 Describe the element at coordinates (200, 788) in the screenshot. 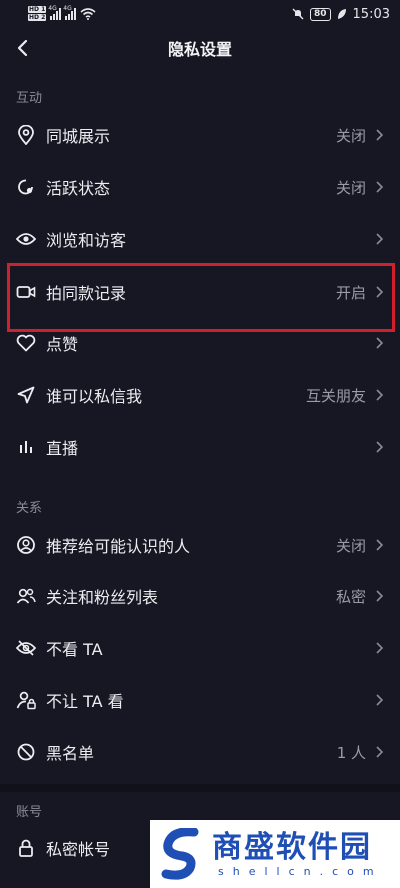

I see `section-divider` at that location.